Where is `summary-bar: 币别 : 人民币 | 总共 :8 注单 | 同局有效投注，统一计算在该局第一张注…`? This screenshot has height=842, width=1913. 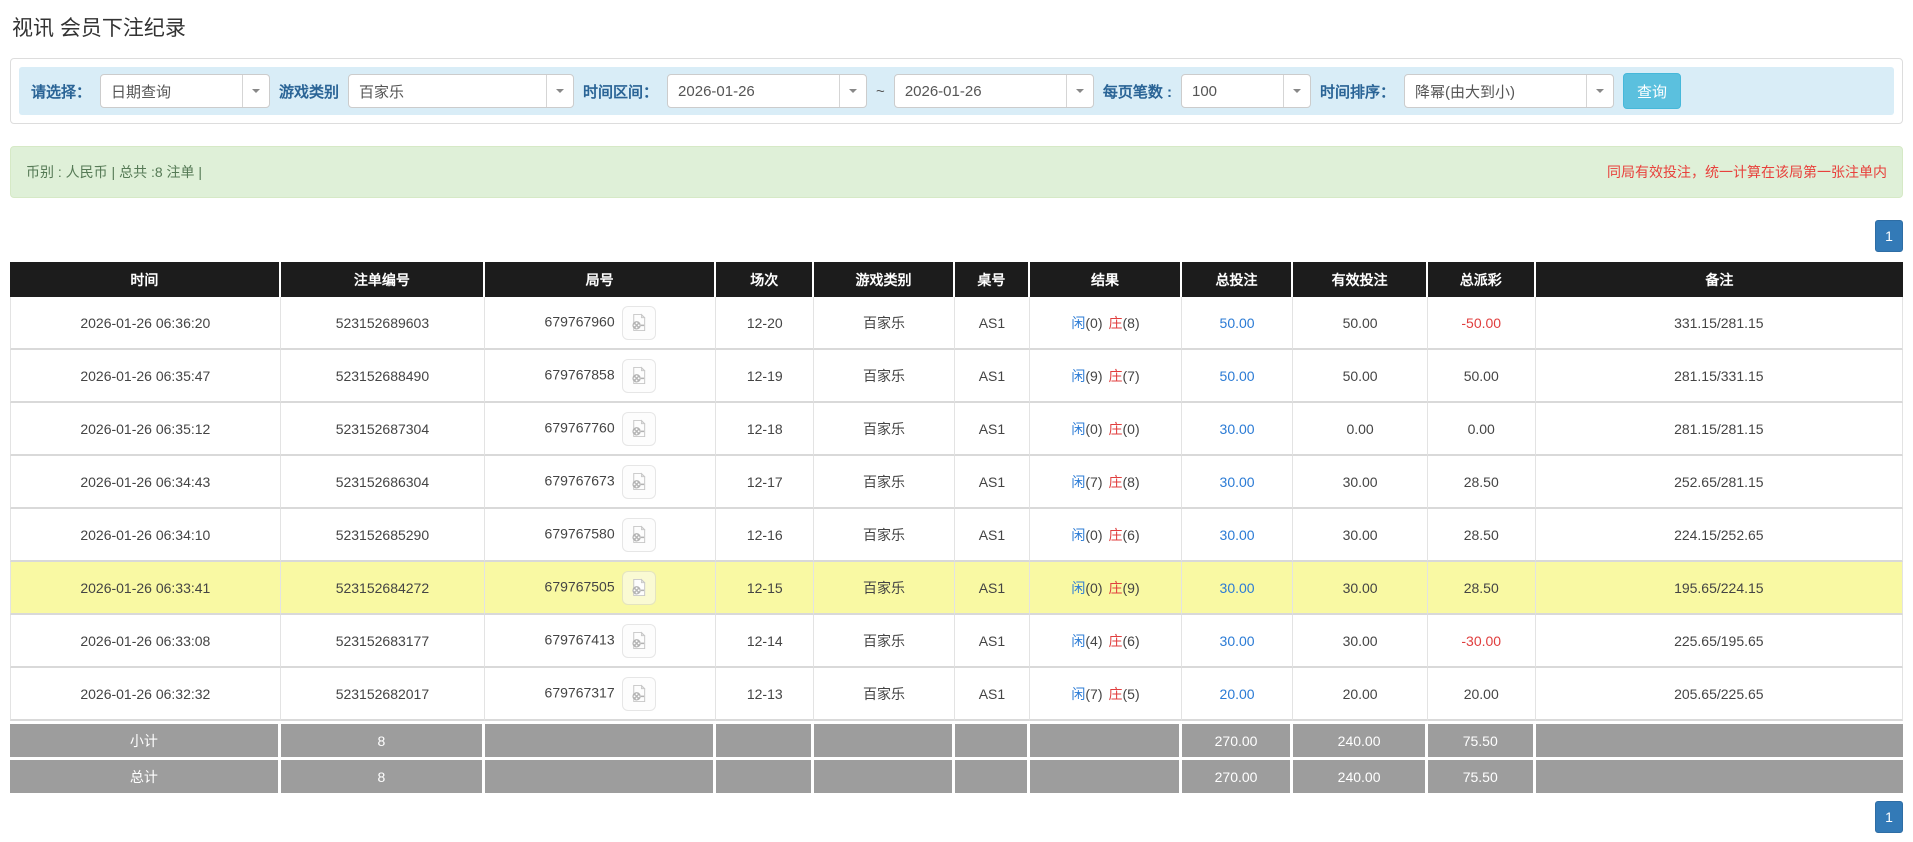 summary-bar: 币别 : 人民币 | 总共 :8 注单 | 同局有效投注，统一计算在该局第一张注… is located at coordinates (956, 172).